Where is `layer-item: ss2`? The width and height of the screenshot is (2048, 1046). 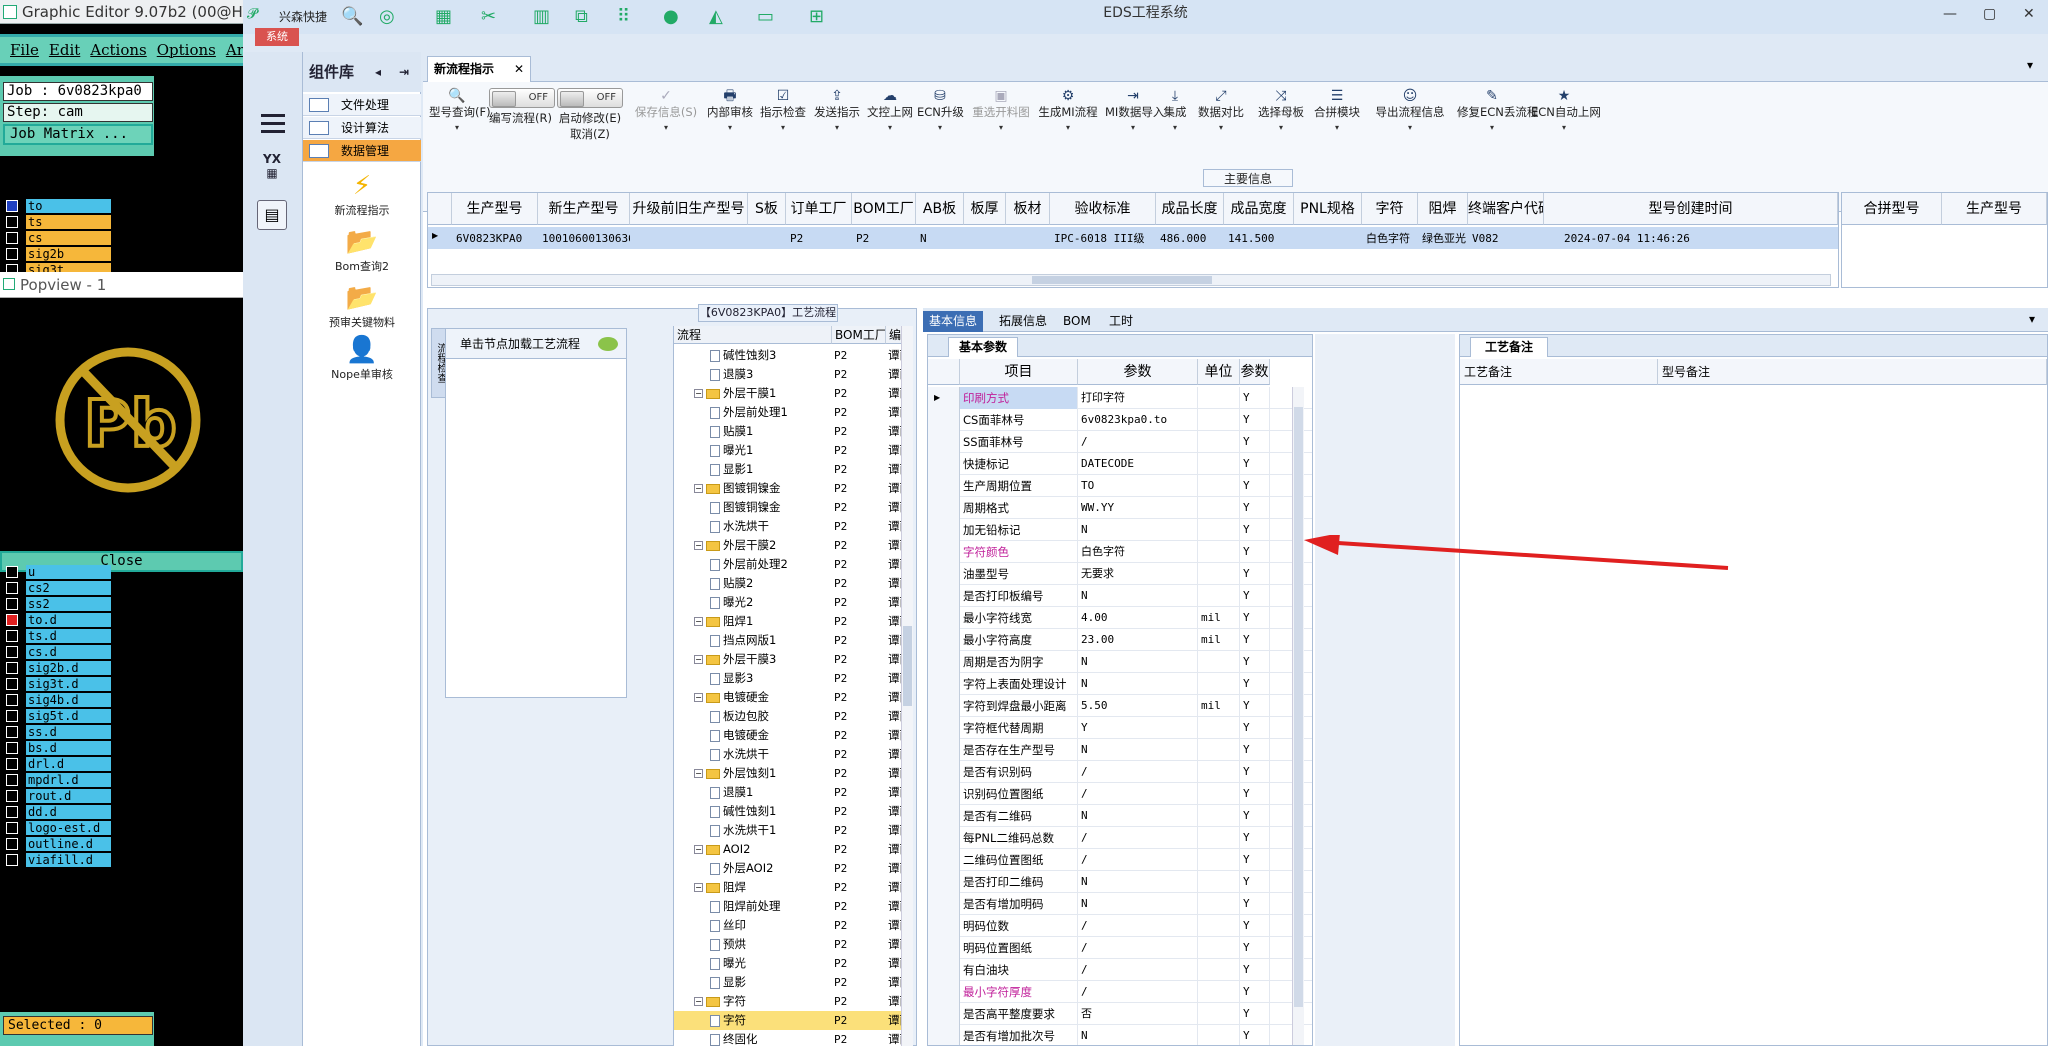
layer-item: ss2 is located at coordinates (58, 604).